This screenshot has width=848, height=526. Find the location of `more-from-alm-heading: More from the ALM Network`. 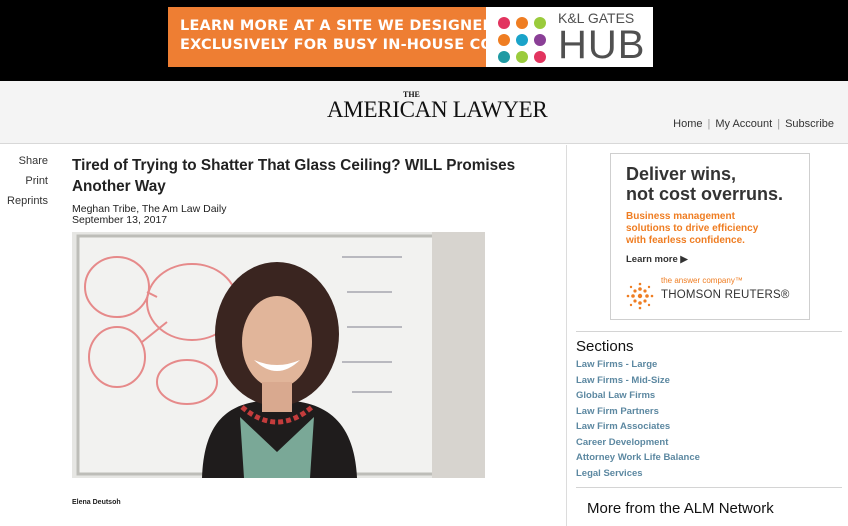

more-from-alm-heading: More from the ALM Network is located at coordinates (709, 502).